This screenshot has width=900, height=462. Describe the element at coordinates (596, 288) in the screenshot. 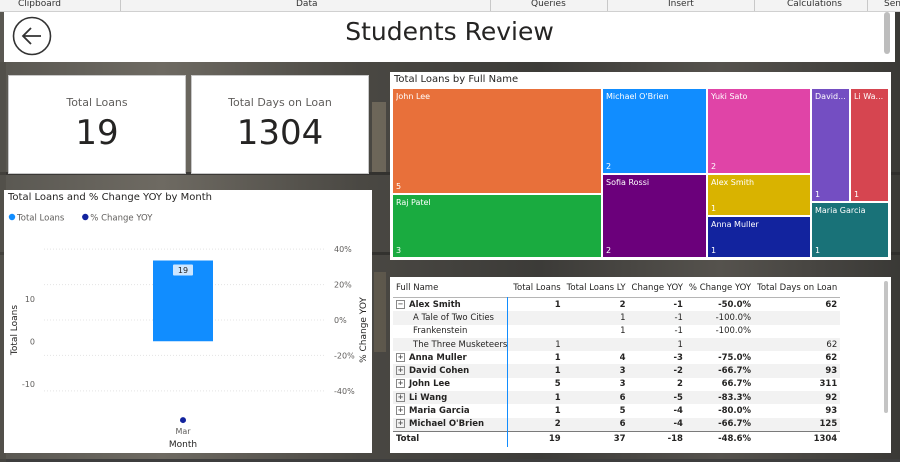

I see `column-header: Total Loans LY` at that location.